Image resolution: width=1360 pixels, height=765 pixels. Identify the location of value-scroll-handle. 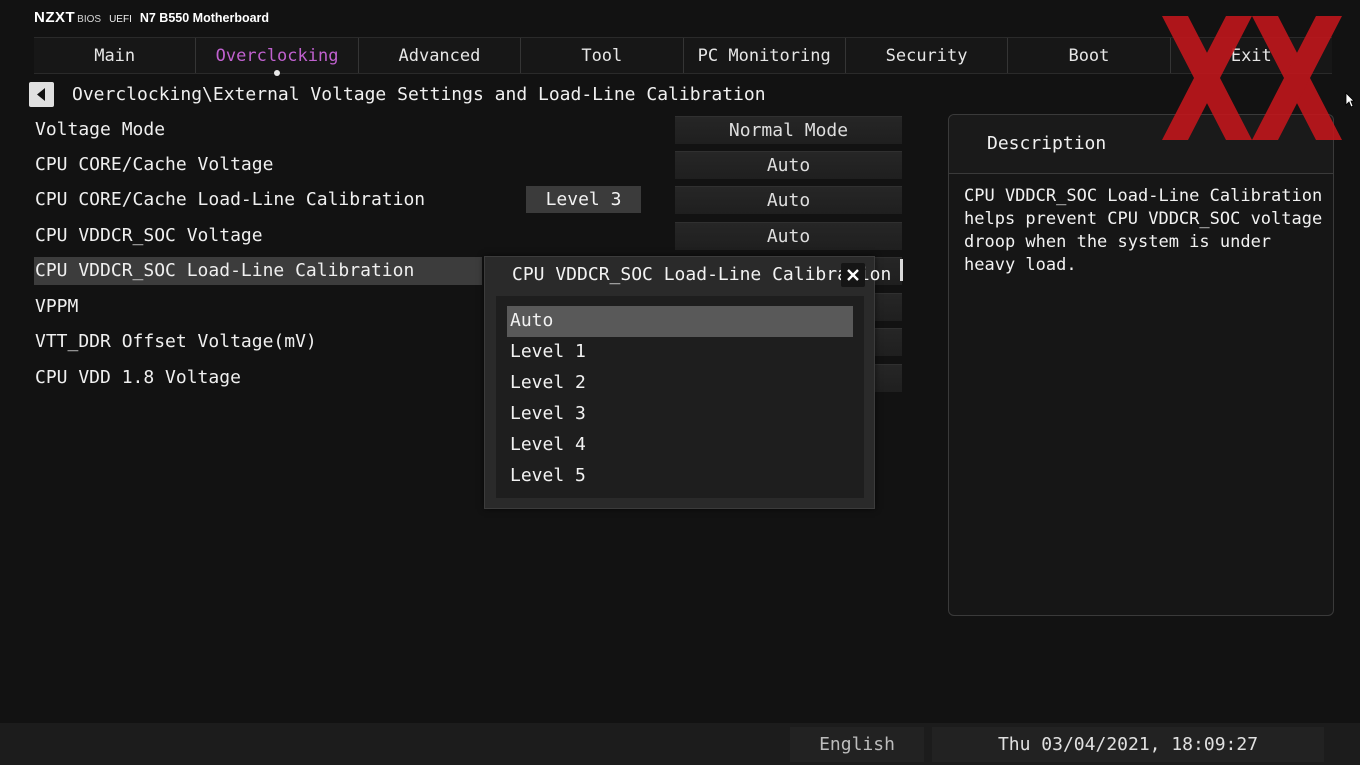
(901, 270).